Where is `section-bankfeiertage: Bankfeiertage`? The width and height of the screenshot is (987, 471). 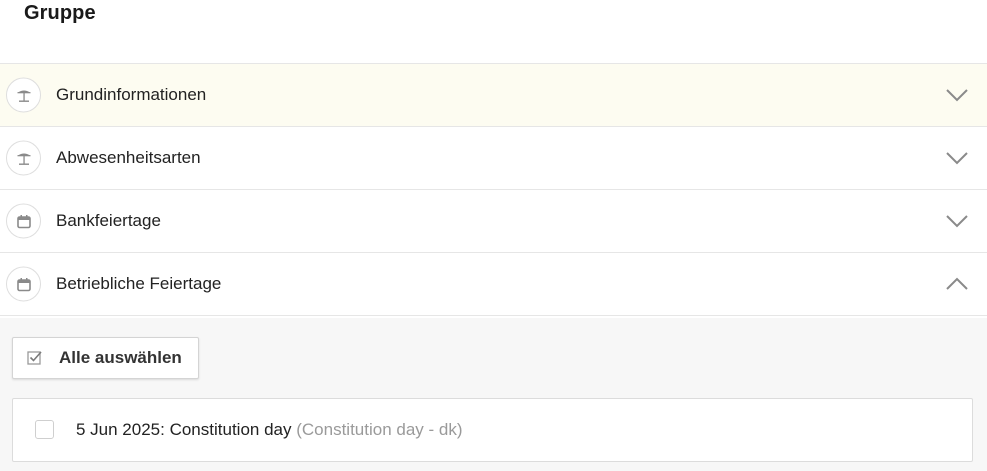
section-bankfeiertage: Bankfeiertage is located at coordinates (493, 220).